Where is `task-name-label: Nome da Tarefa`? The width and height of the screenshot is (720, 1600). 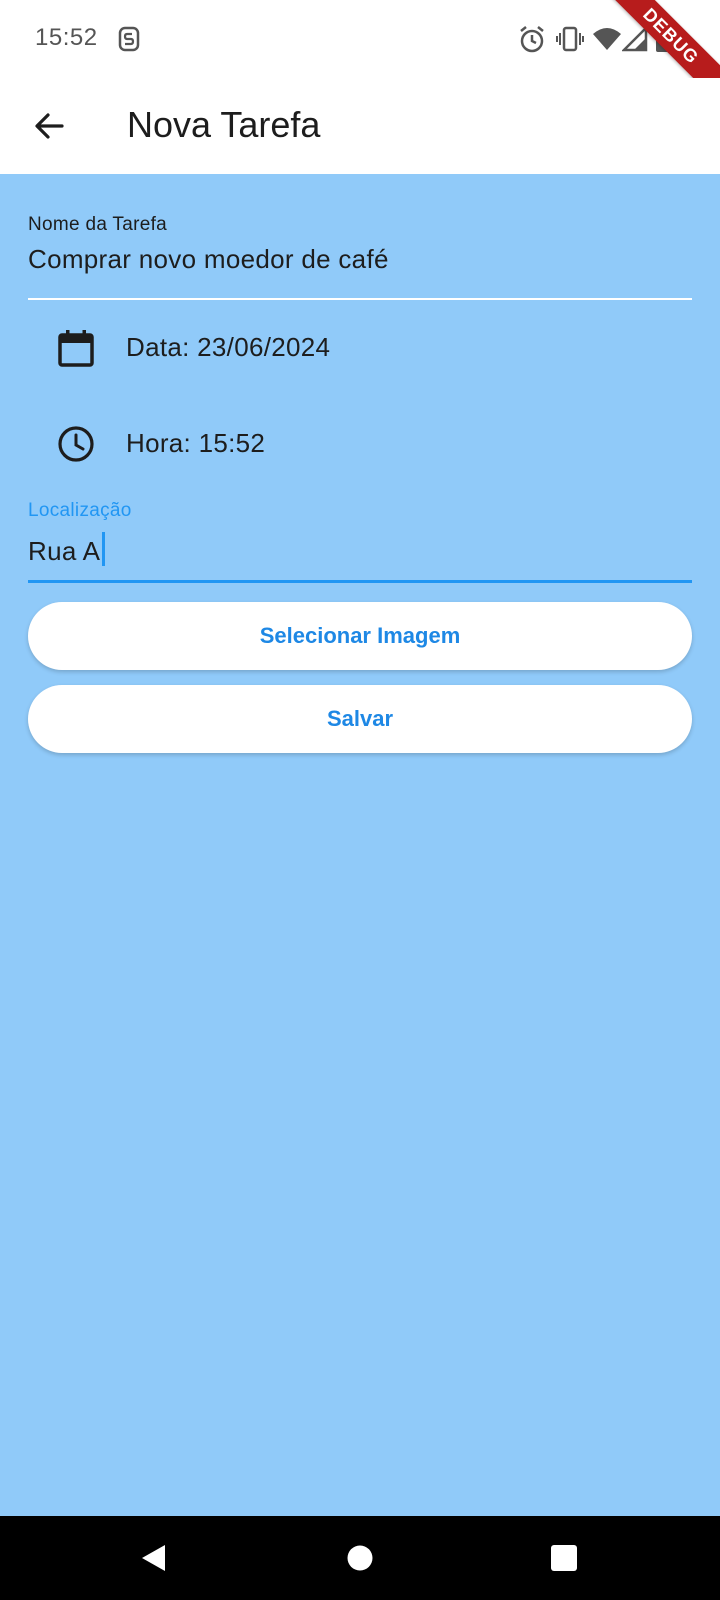 task-name-label: Nome da Tarefa is located at coordinates (98, 224).